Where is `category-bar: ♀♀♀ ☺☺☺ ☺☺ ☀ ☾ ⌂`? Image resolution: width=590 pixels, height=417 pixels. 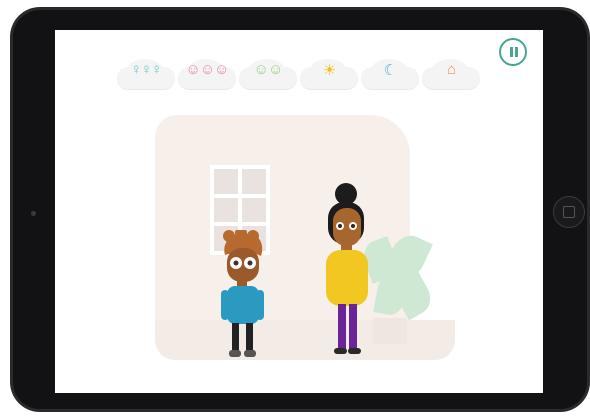
category-bar: ♀♀♀ ☺☺☺ ☺☺ ☀ ☾ ⌂ is located at coordinates (298, 75).